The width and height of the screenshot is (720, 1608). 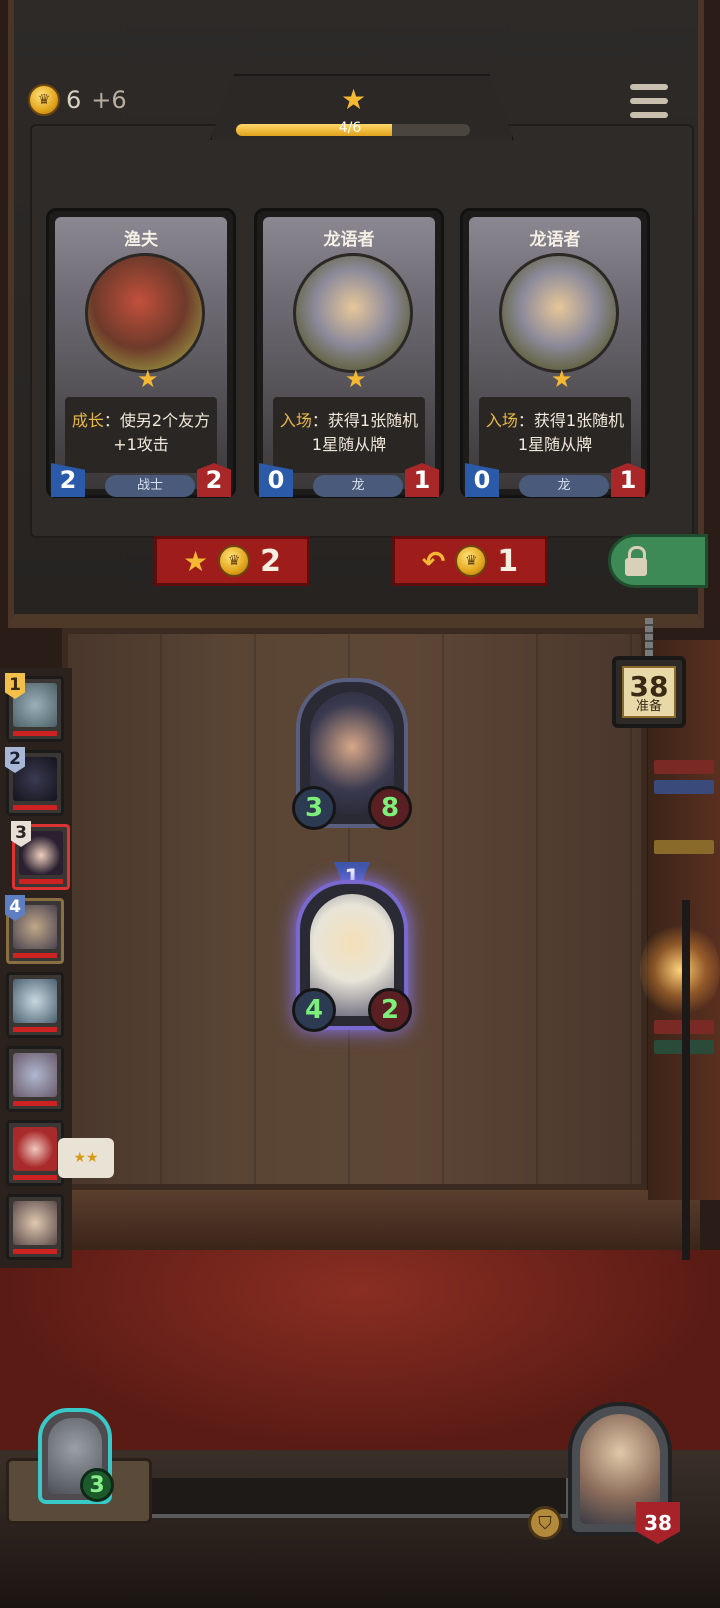 What do you see at coordinates (150, 486) in the screenshot?
I see `card-tribe: 战士` at bounding box center [150, 486].